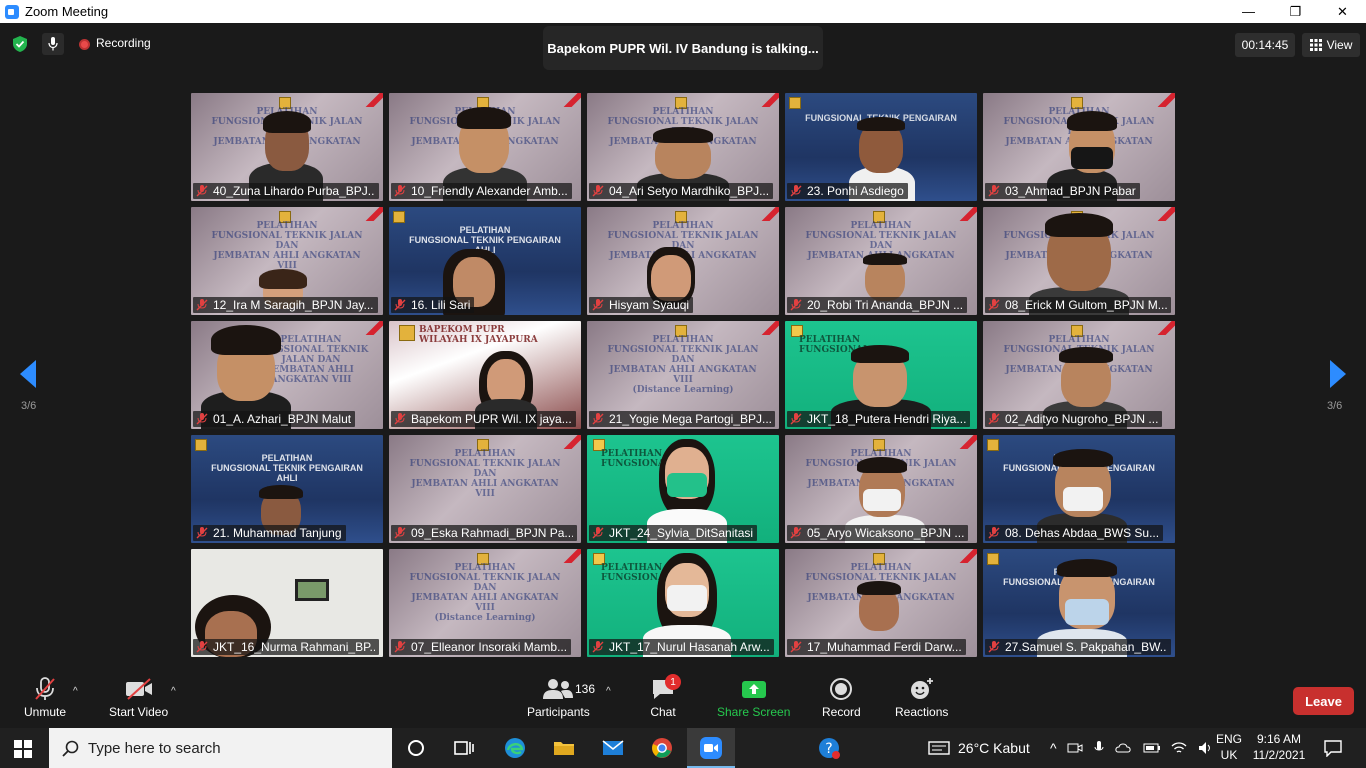 This screenshot has width=1366, height=768. Describe the element at coordinates (1295, 11) in the screenshot. I see `maximize-button: ❐` at that location.